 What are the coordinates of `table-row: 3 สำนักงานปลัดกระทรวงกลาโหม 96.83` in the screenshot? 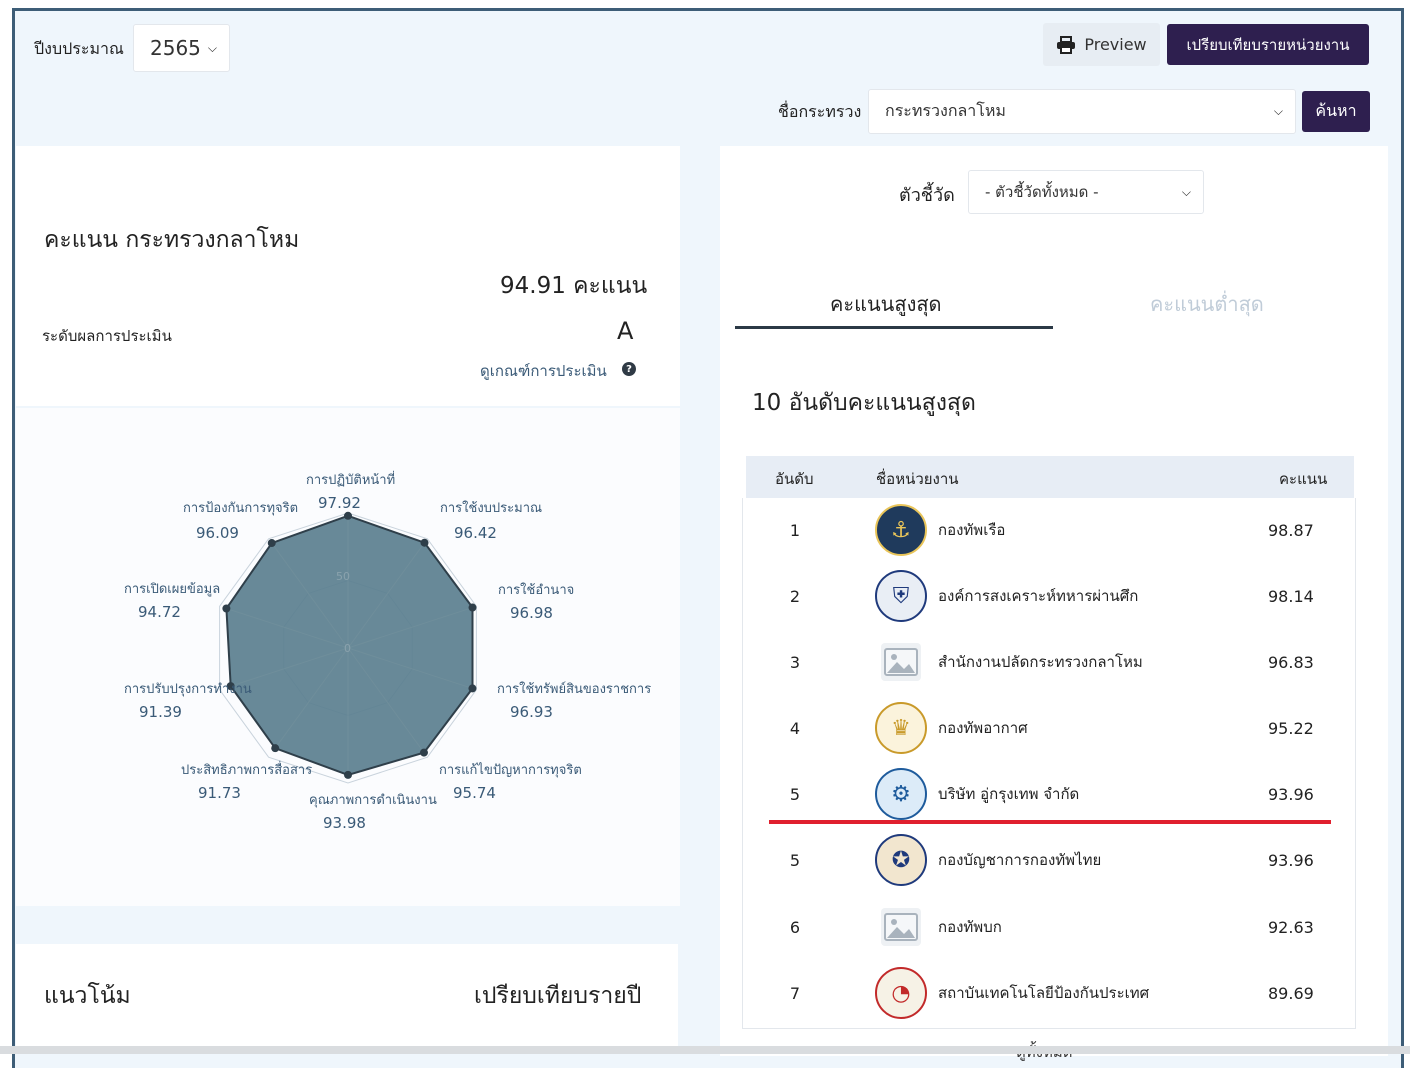 It's located at (1050, 662).